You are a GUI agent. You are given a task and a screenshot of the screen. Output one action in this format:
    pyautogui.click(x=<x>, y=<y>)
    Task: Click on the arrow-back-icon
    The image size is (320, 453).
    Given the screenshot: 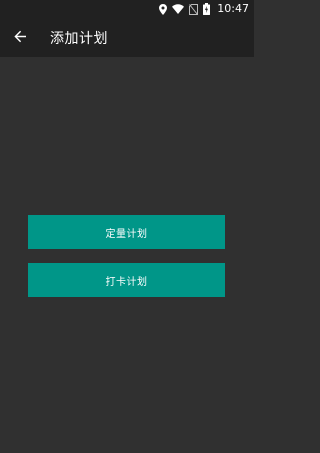 What is the action you would take?
    pyautogui.click(x=20, y=37)
    